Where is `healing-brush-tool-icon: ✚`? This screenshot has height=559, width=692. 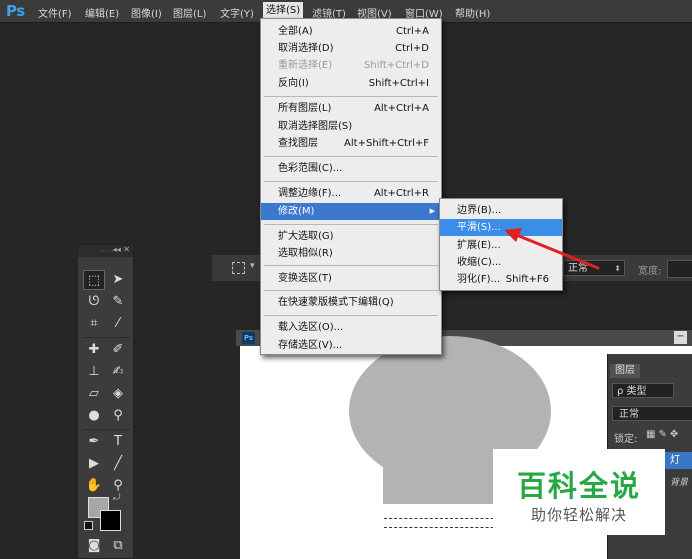
healing-brush-tool-icon: ✚ is located at coordinates (94, 350).